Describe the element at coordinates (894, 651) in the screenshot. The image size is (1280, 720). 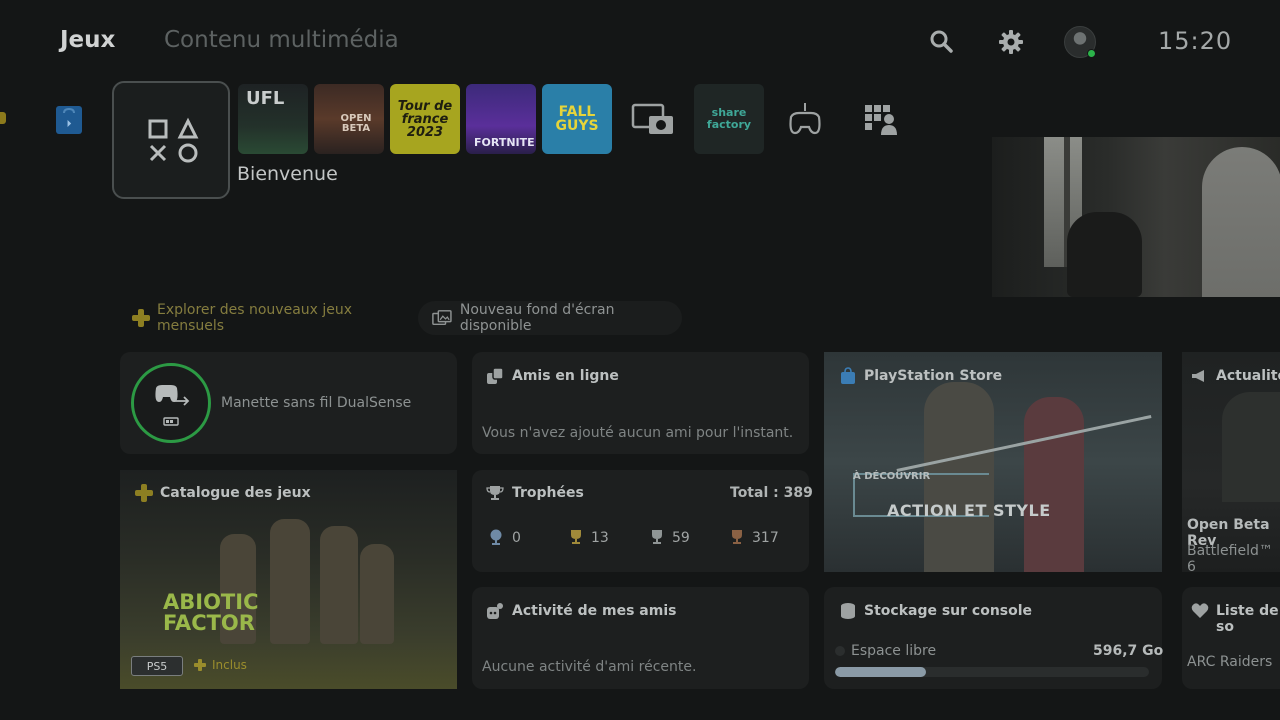
I see `free-space-label: Espace libre` at that location.